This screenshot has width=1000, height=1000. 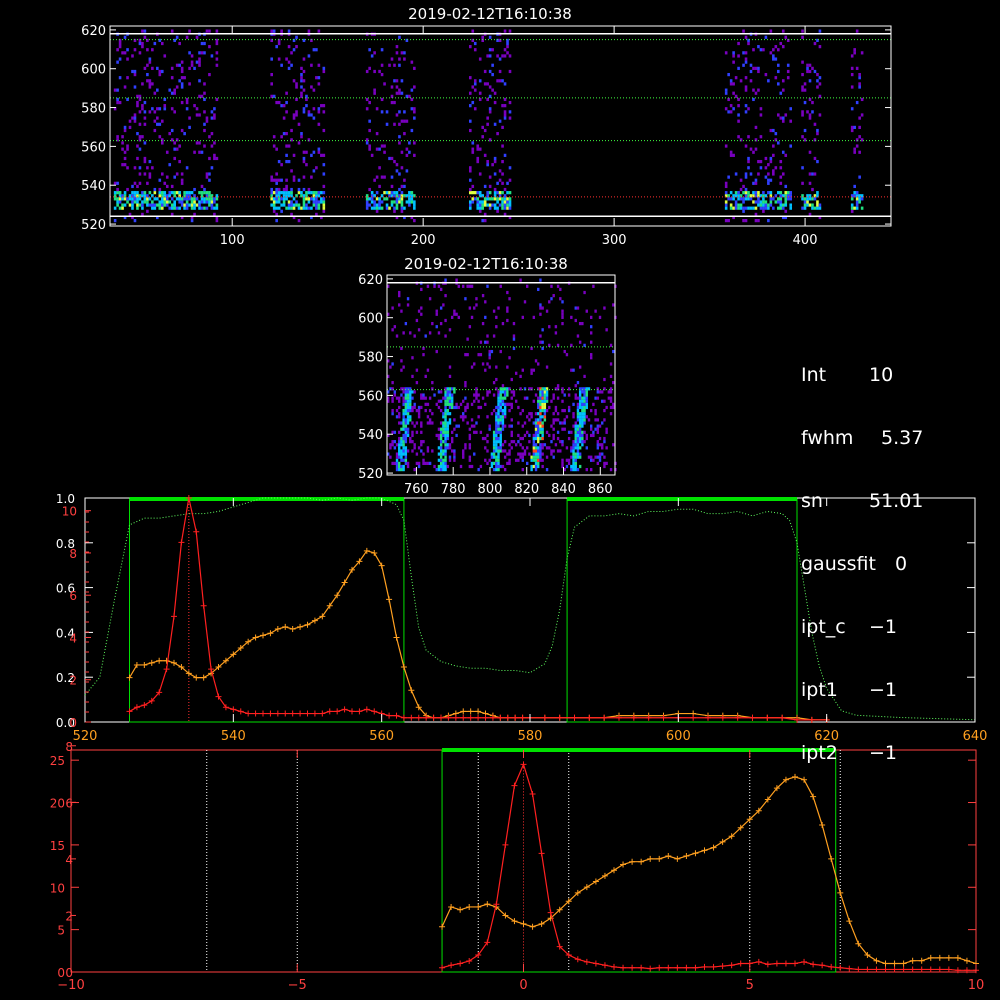 What do you see at coordinates (453, 489) in the screenshot?
I see `x-tick-label: 780` at bounding box center [453, 489].